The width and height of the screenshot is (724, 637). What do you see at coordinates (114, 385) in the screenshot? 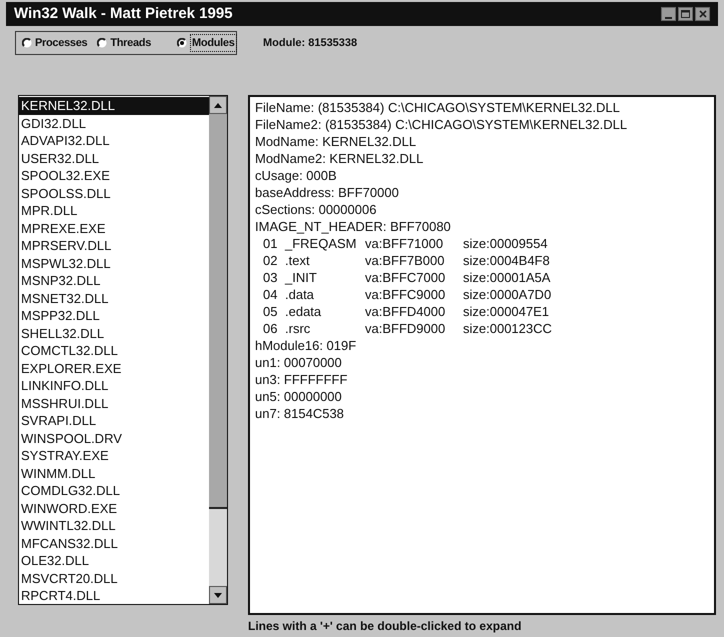
I see `module-item: LINKINFO.DLL` at bounding box center [114, 385].